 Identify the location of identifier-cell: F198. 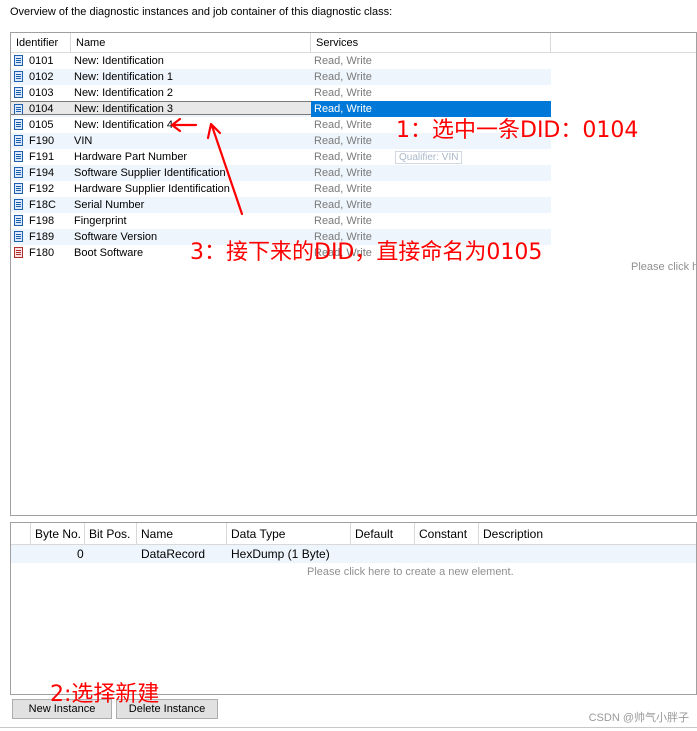
(41, 221).